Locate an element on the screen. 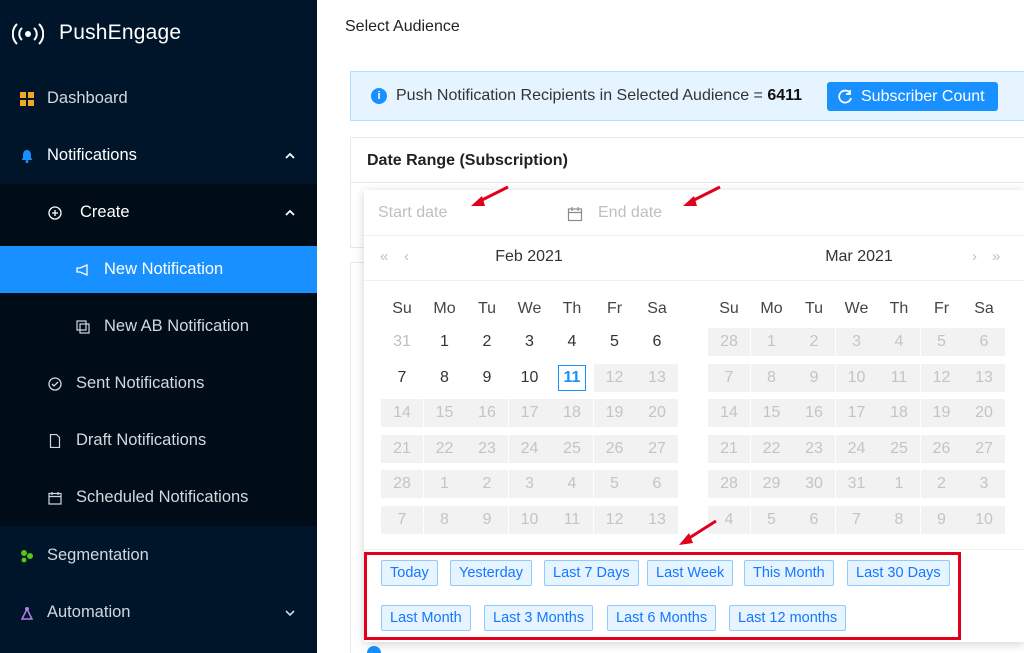  sidebar-item-label: Create is located at coordinates (105, 212).